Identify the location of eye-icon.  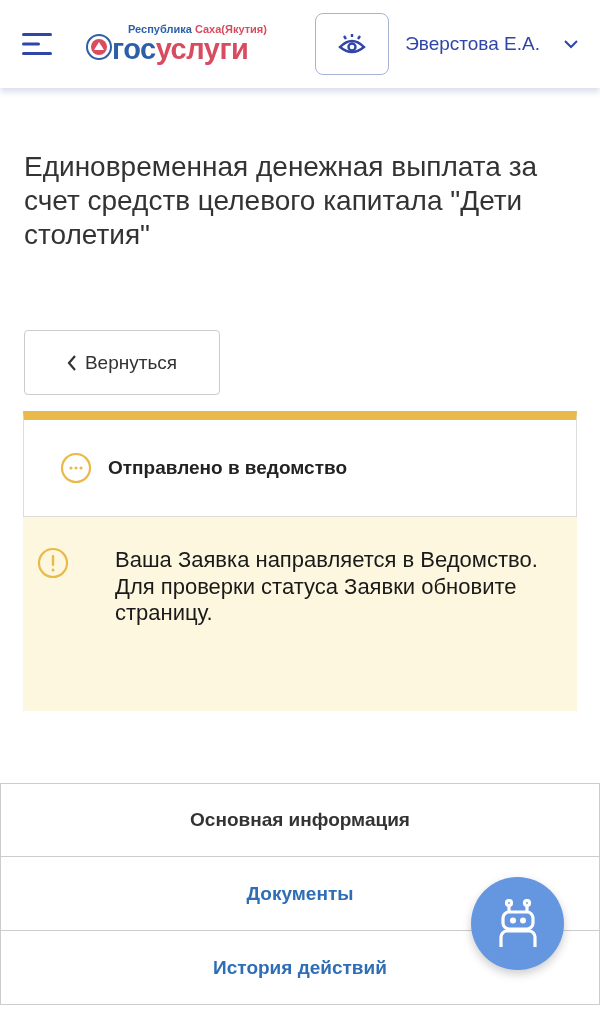
(352, 44).